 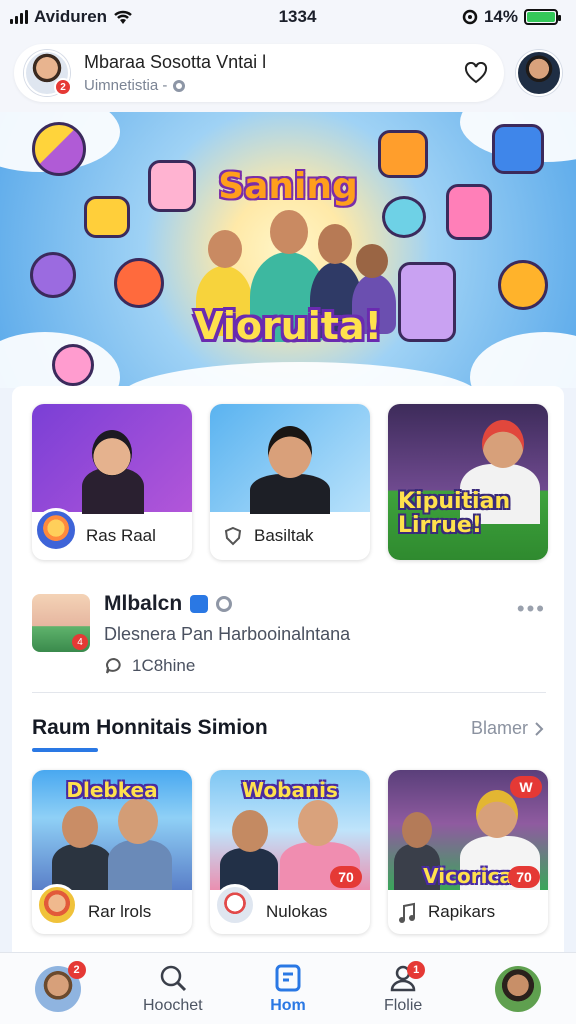 I want to click on tile-label-row: Basiltak, so click(x=290, y=536).